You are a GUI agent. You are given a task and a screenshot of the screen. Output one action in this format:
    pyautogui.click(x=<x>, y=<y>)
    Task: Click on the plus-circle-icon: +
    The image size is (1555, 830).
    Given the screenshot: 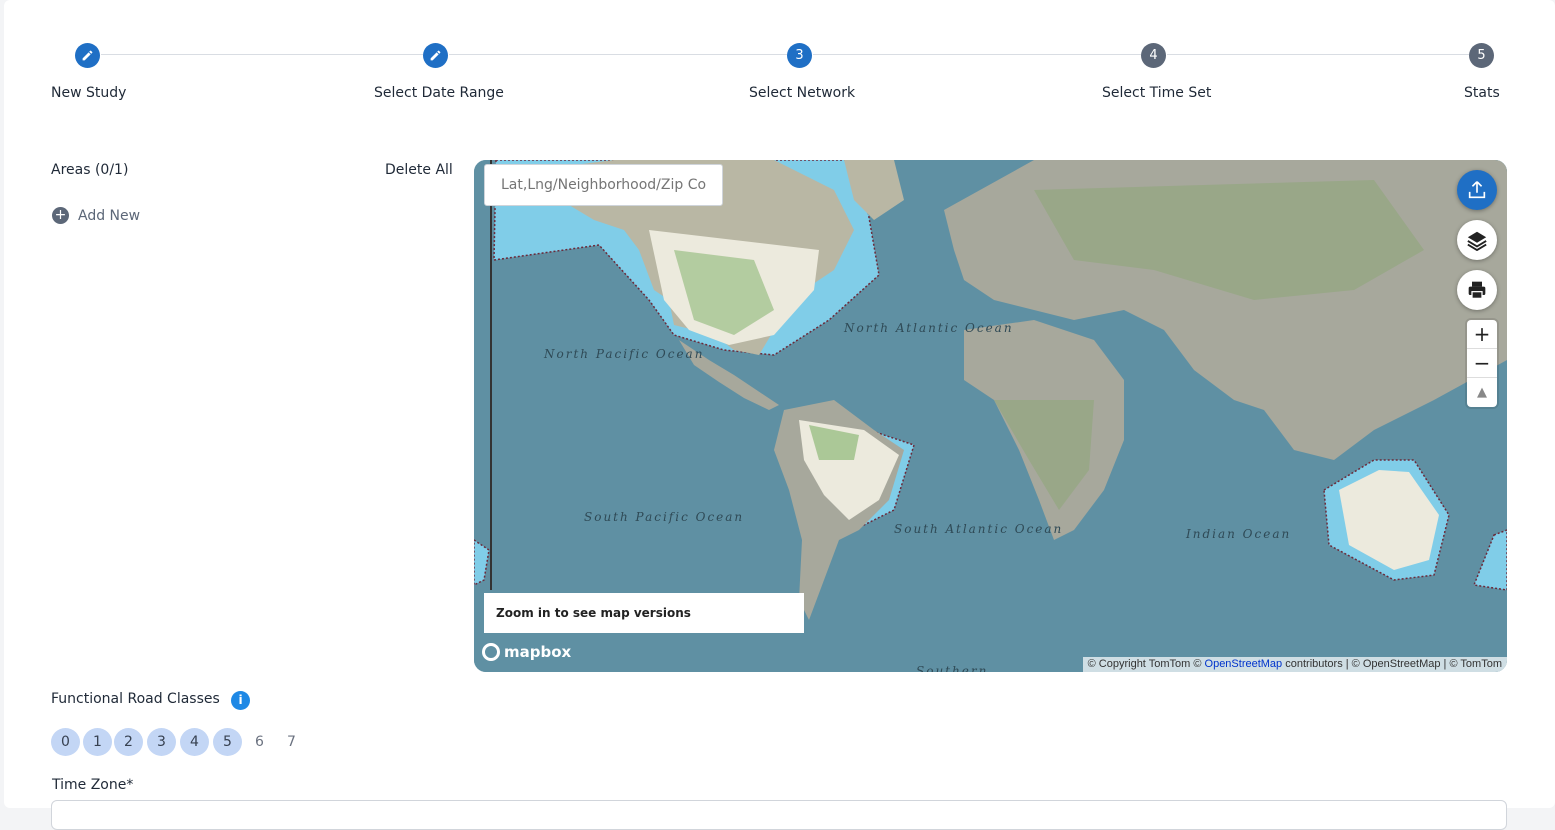 What is the action you would take?
    pyautogui.click(x=60, y=215)
    